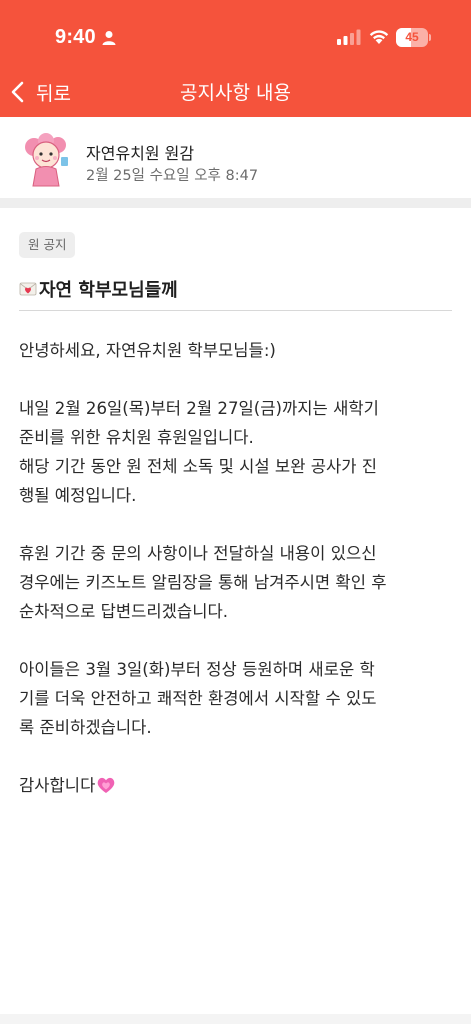 The image size is (471, 1024). I want to click on header: 9:40 45 뒤로 공지사항 내용, so click(235, 58).